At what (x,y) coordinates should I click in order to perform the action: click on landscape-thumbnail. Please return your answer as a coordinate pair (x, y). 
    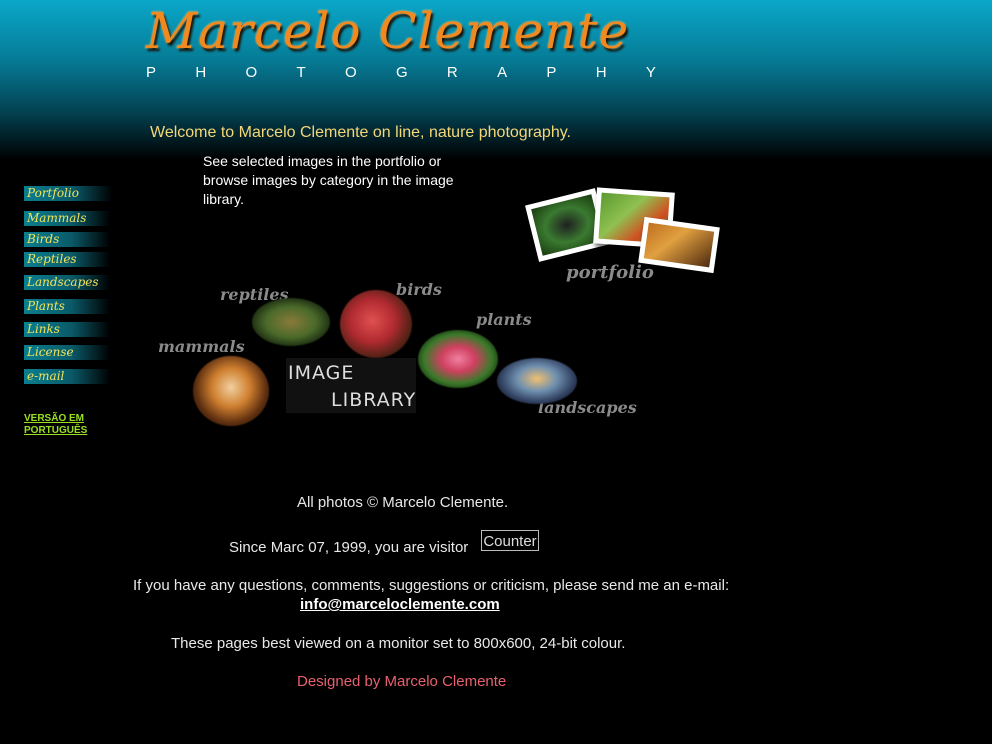
    Looking at the image, I should click on (537, 381).